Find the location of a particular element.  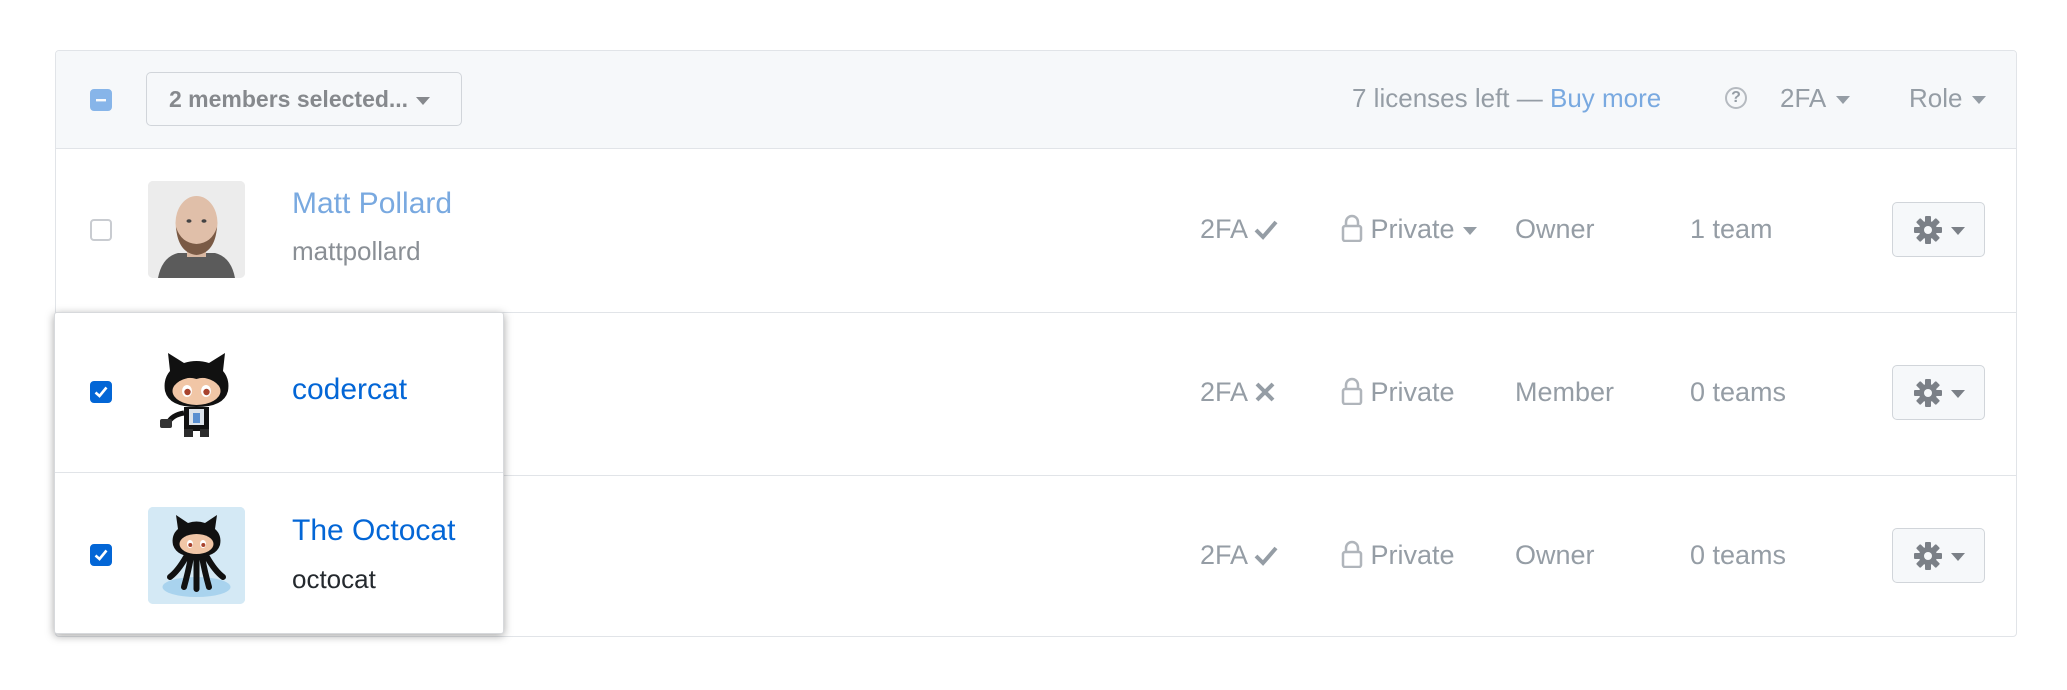

visibility-dropdown: Private is located at coordinates (1409, 229).